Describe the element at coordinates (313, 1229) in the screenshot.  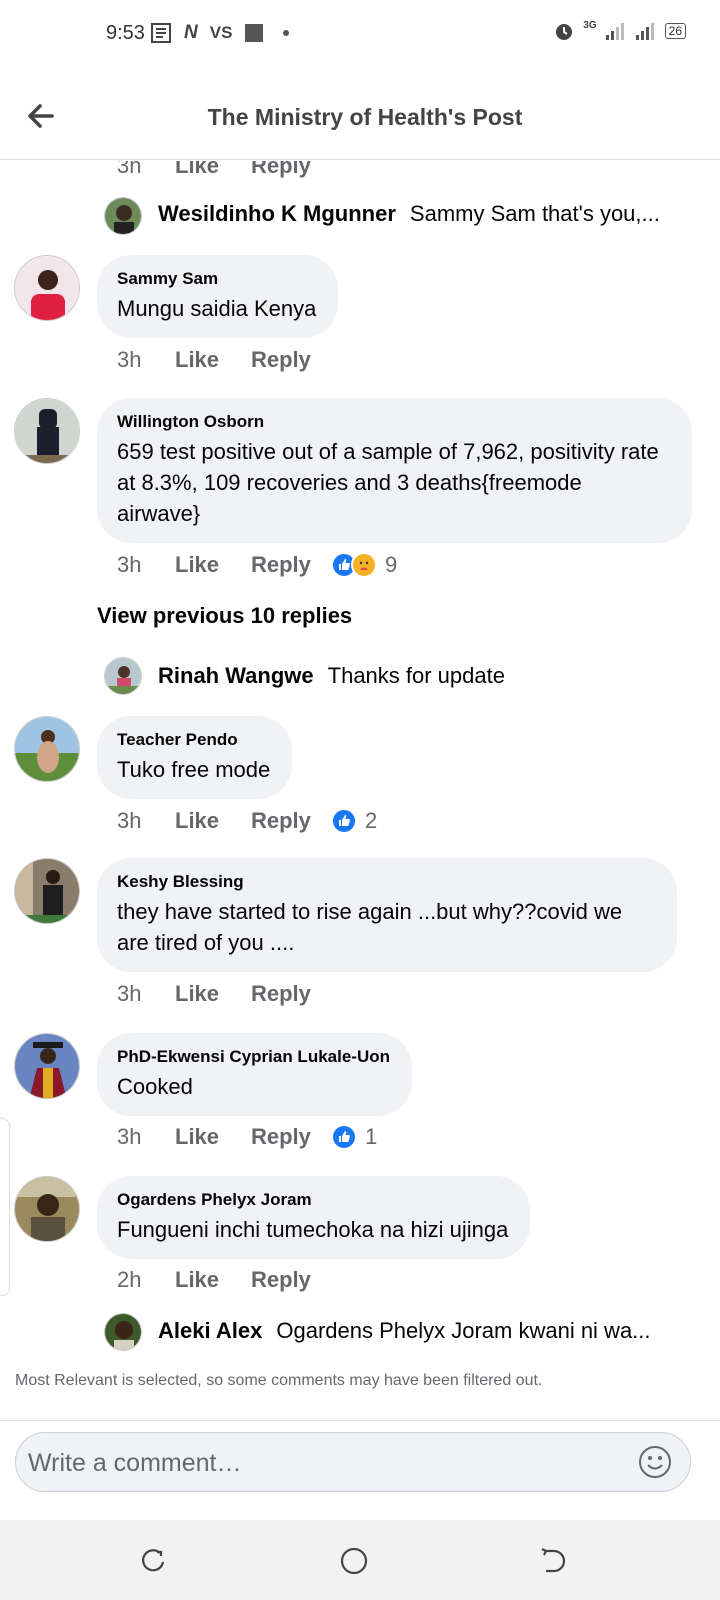
I see `comment-text: Fungueni inchi tumechoka na hizi ujinga` at that location.